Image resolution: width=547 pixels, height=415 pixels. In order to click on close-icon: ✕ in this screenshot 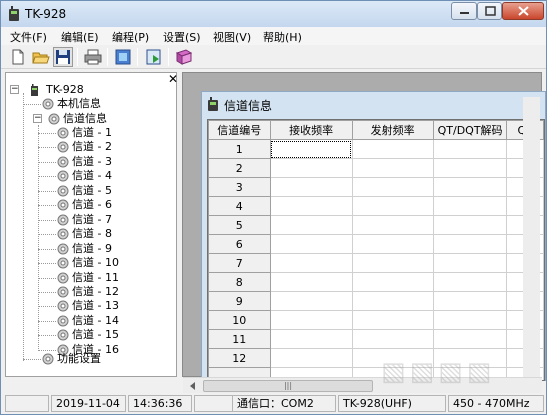, I will do `click(173, 79)`.